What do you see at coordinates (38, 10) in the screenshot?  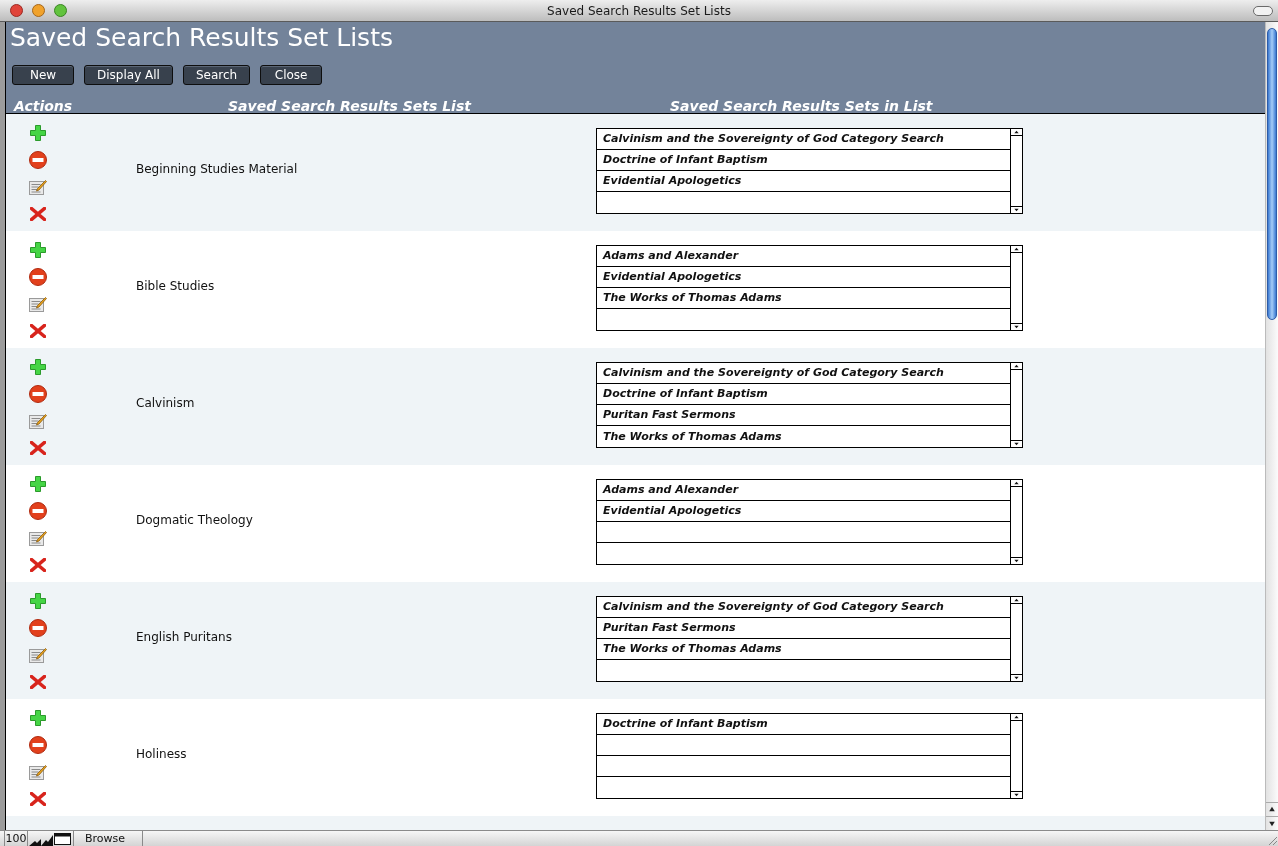 I see `minimize-icon` at bounding box center [38, 10].